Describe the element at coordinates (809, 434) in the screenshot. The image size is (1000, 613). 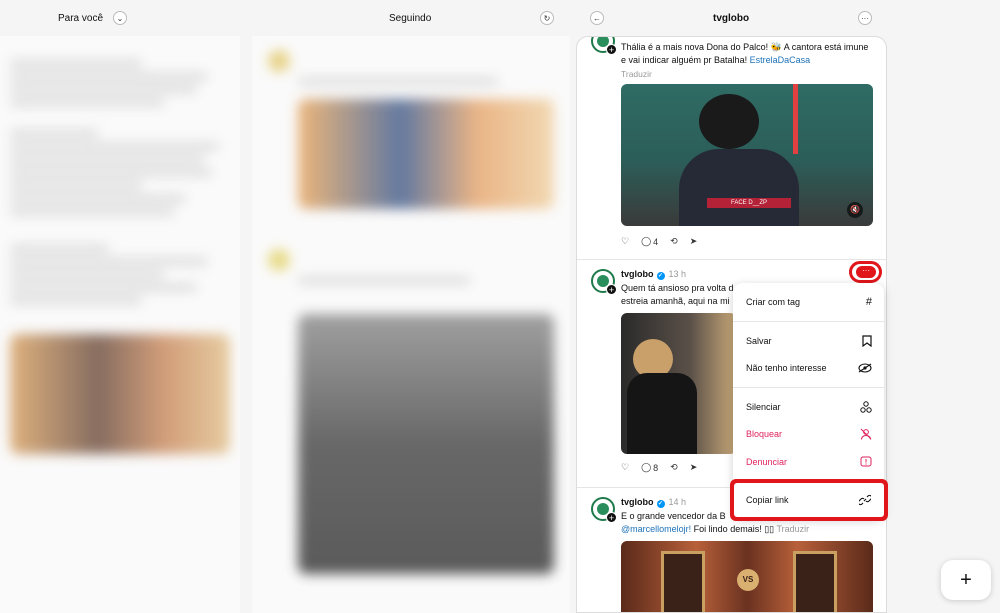
I see `menu-item-block: Bloquear` at that location.